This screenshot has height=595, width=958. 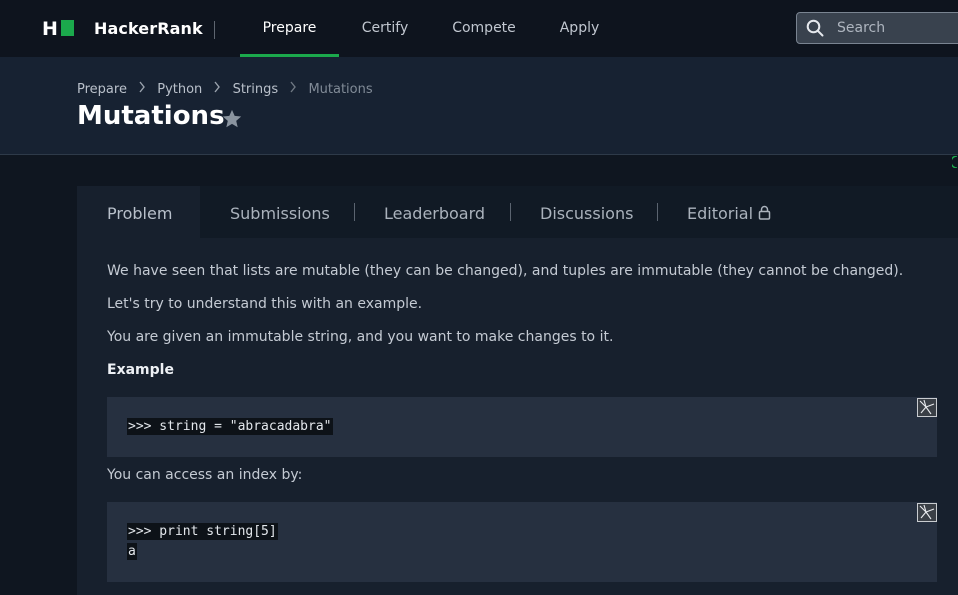 I want to click on tab-problem: Problem, so click(x=138, y=212).